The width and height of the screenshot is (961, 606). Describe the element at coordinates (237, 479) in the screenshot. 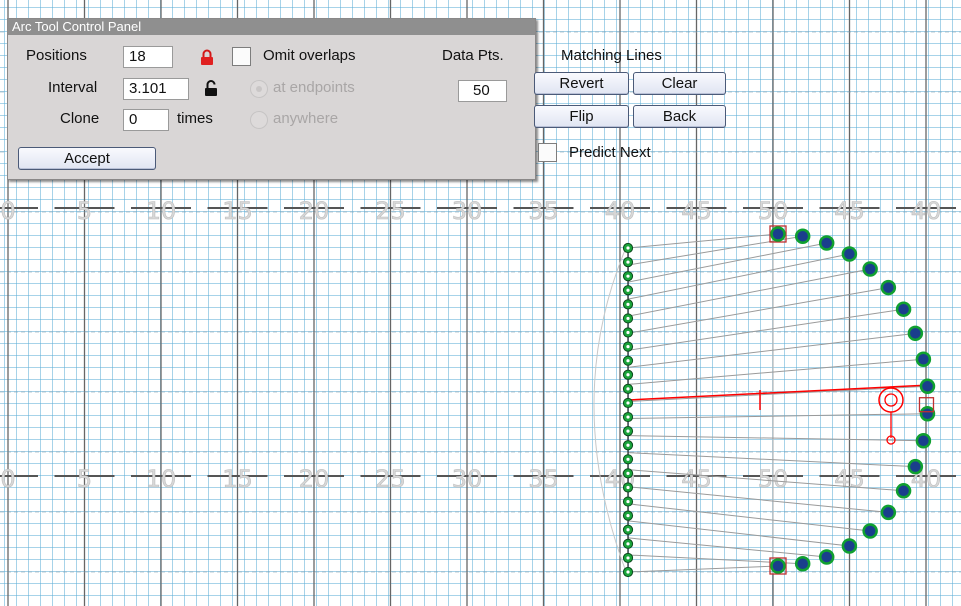

I see `yard-number-bottom: 15` at that location.